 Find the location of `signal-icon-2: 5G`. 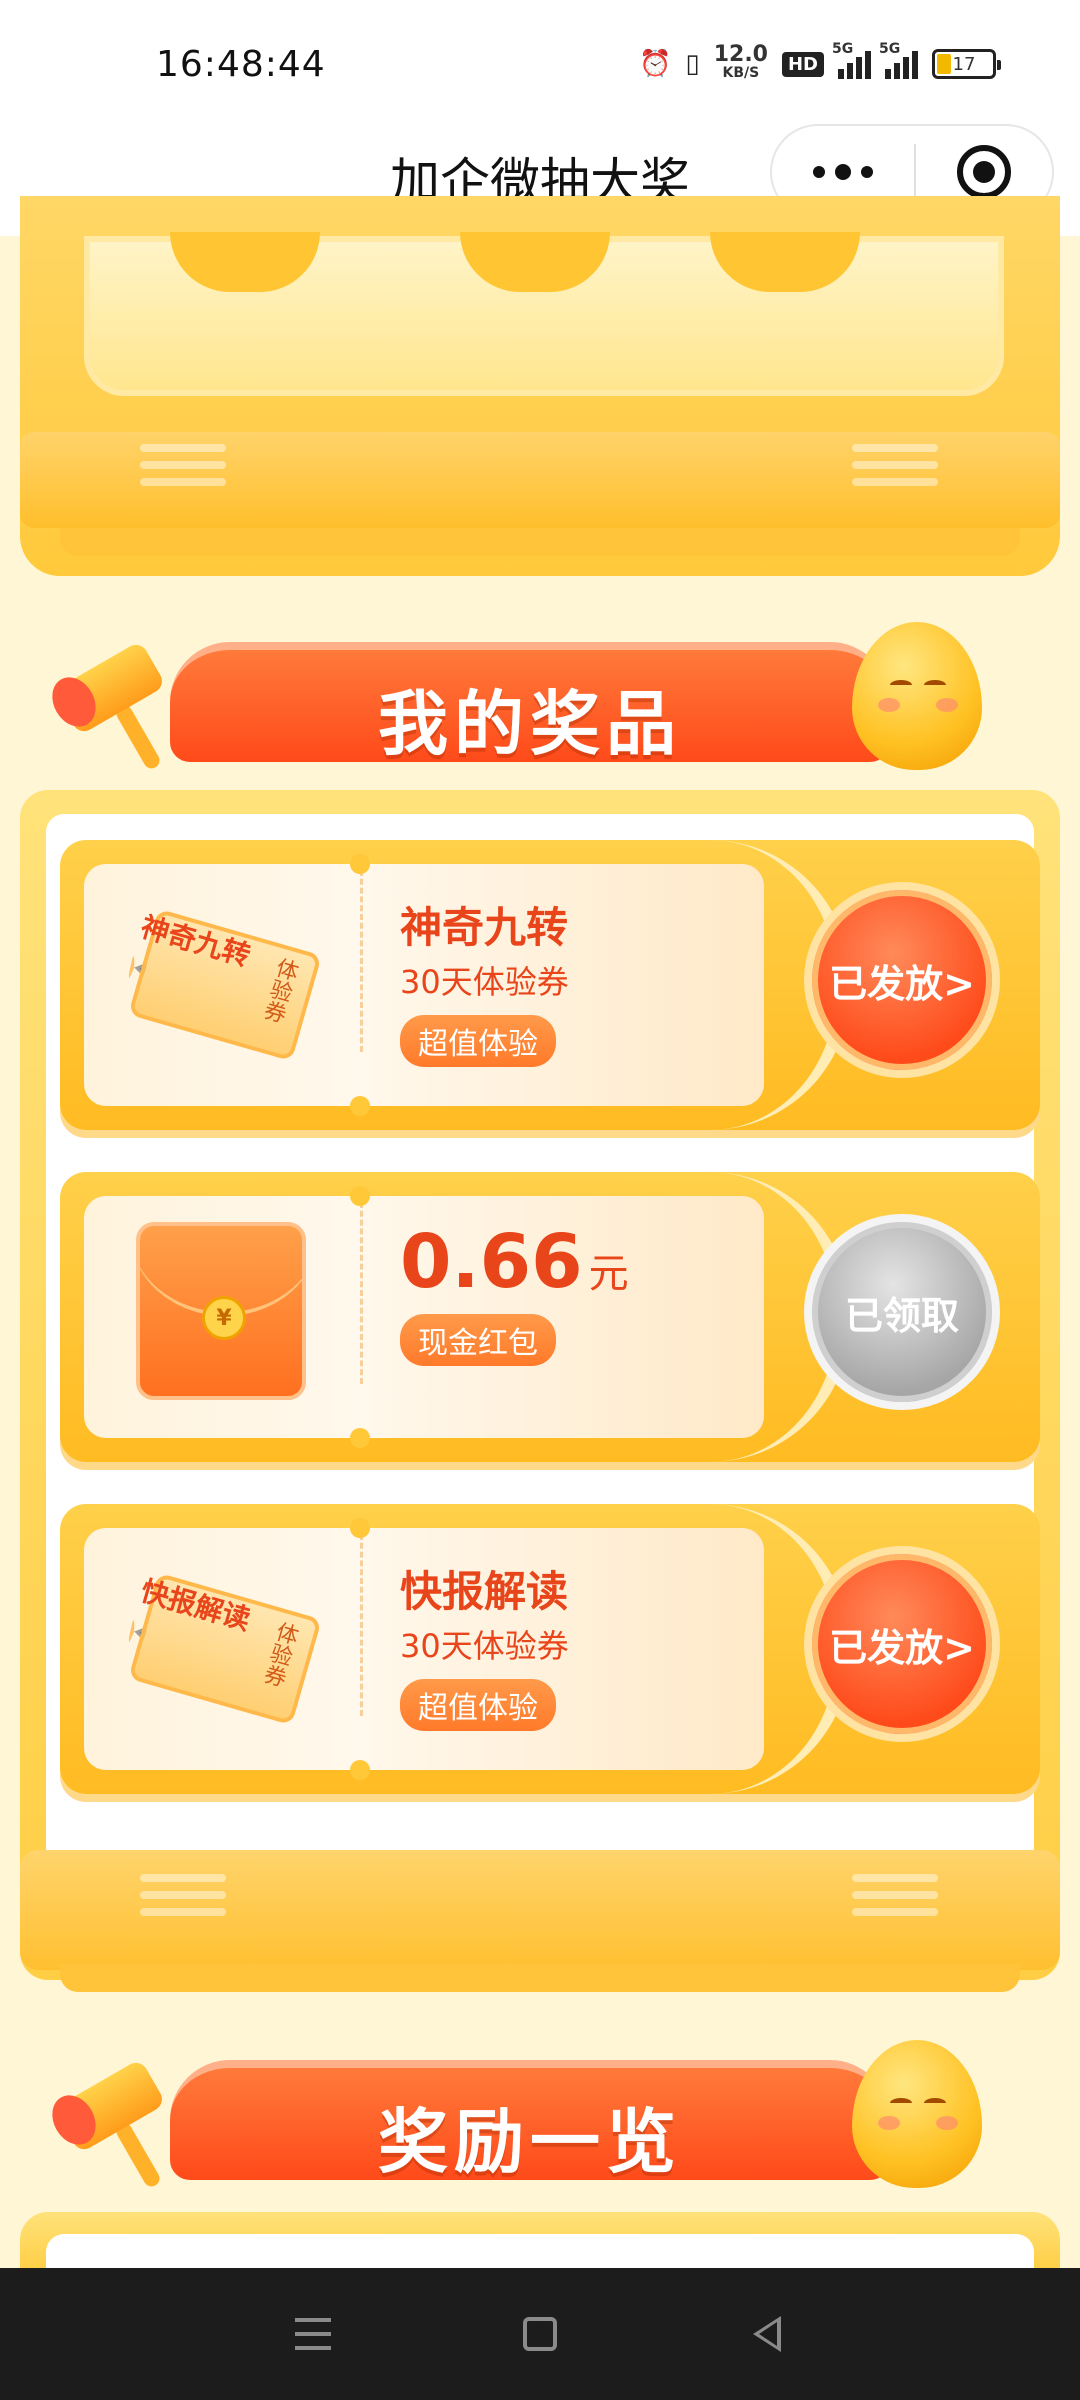

signal-icon-2: 5G is located at coordinates (898, 60).